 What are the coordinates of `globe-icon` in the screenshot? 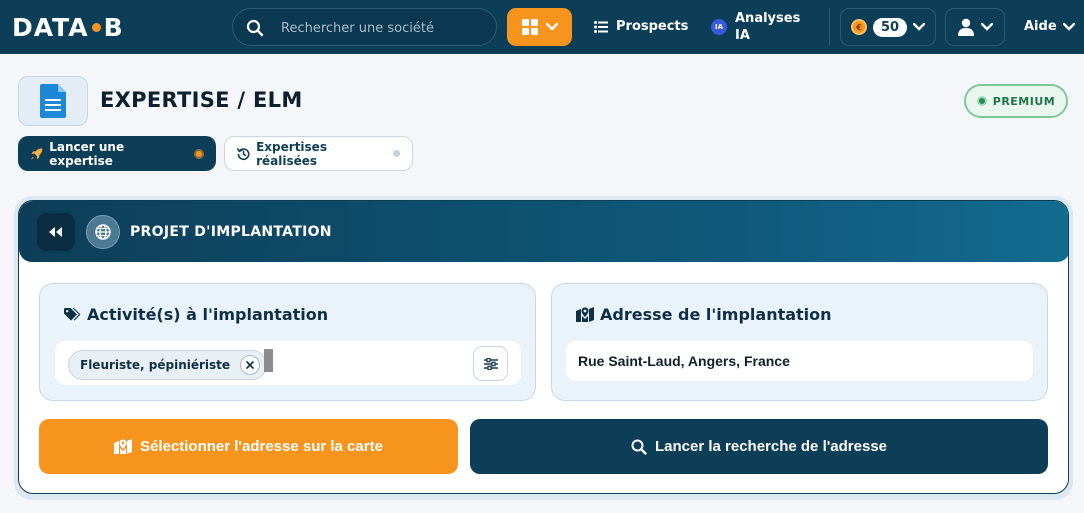 It's located at (103, 232).